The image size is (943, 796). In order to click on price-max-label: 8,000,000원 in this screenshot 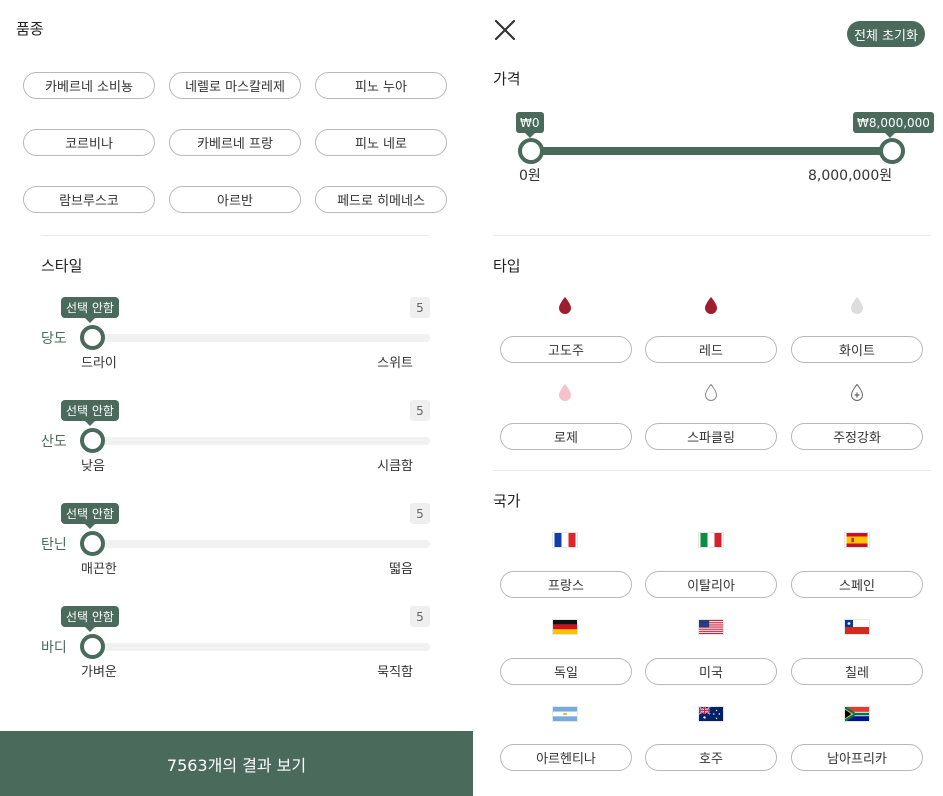, I will do `click(850, 176)`.